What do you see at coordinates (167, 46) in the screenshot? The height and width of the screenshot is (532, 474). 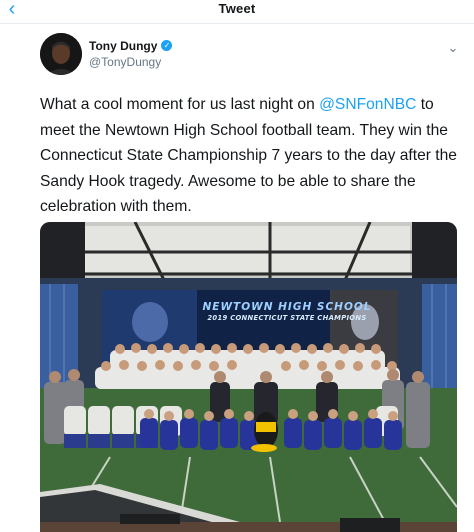 I see `verified-badge-icon: ✓` at bounding box center [167, 46].